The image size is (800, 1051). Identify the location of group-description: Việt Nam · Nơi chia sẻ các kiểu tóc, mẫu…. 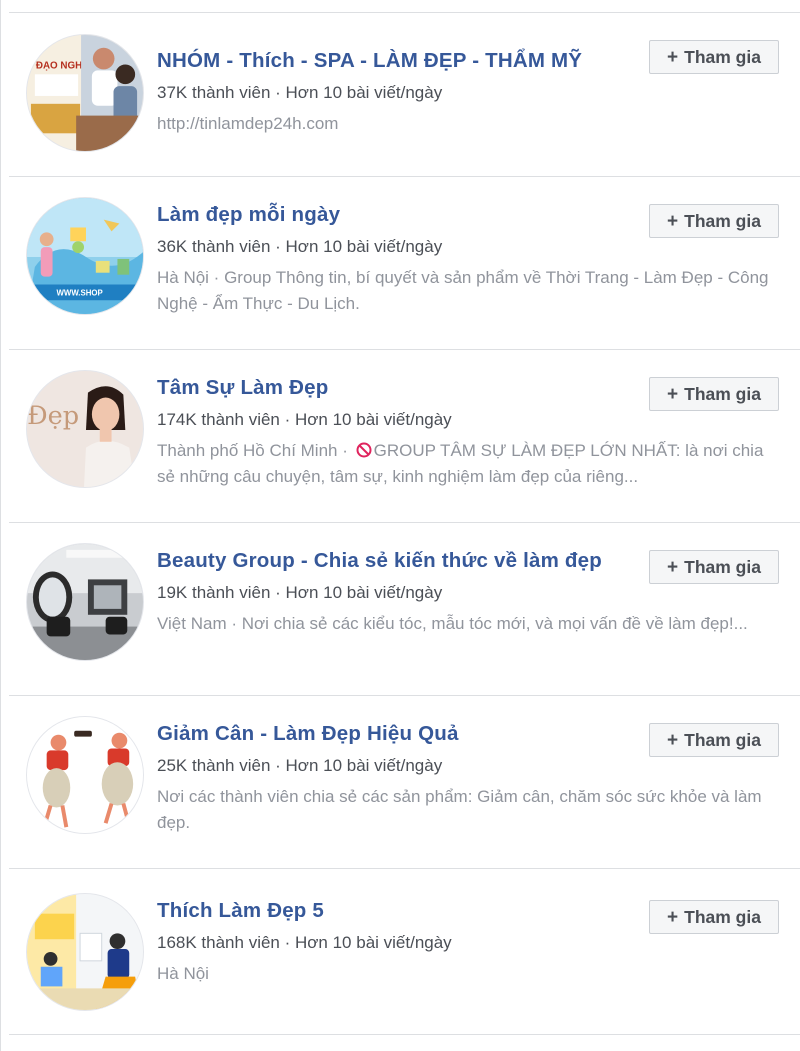
(452, 623).